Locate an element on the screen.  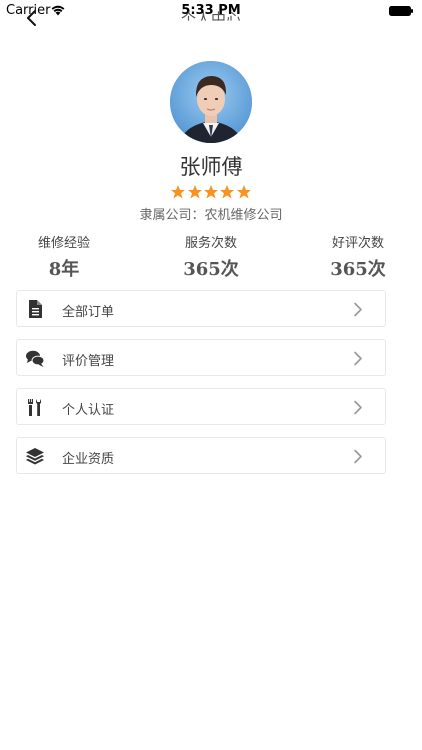
comments-icon is located at coordinates (35, 358).